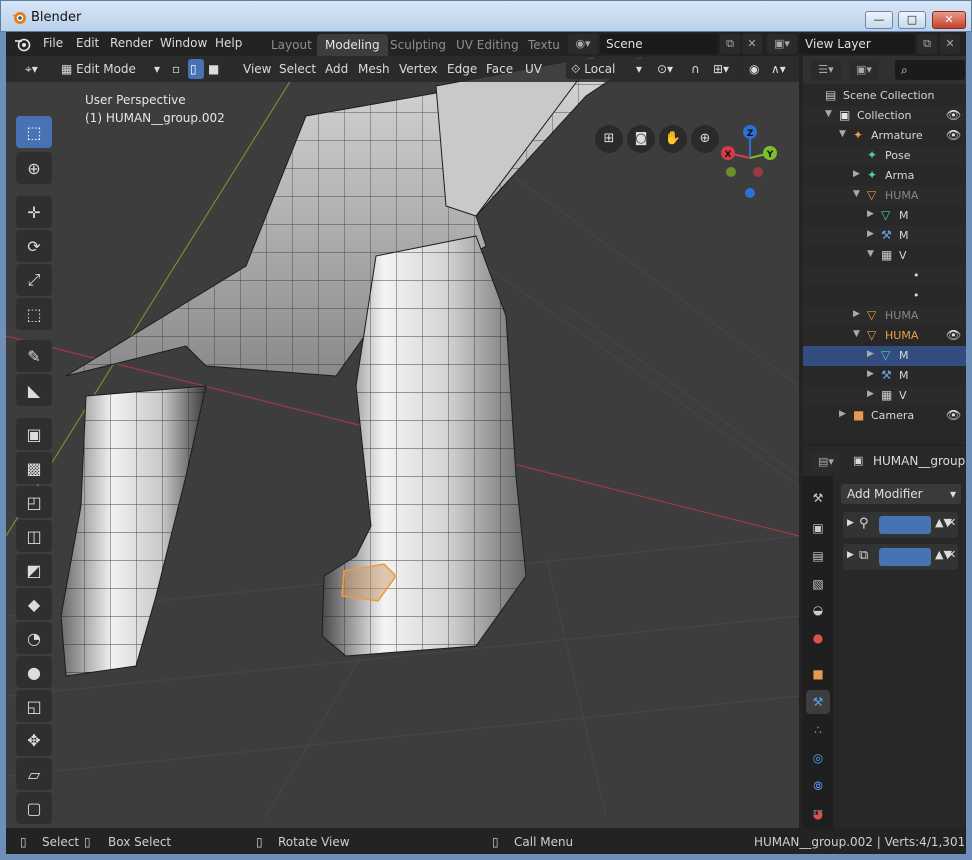 This screenshot has width=972, height=860. I want to click on outliner-editor-type-button: ☰▾, so click(826, 70).